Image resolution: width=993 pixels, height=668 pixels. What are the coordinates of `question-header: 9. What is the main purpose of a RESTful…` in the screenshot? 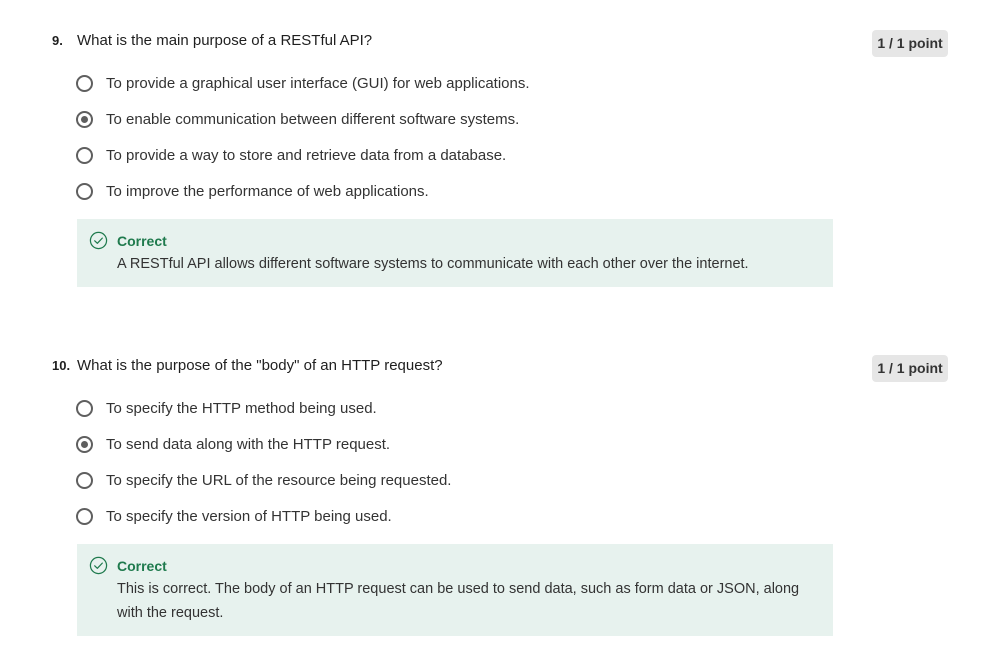 It's located at (496, 43).